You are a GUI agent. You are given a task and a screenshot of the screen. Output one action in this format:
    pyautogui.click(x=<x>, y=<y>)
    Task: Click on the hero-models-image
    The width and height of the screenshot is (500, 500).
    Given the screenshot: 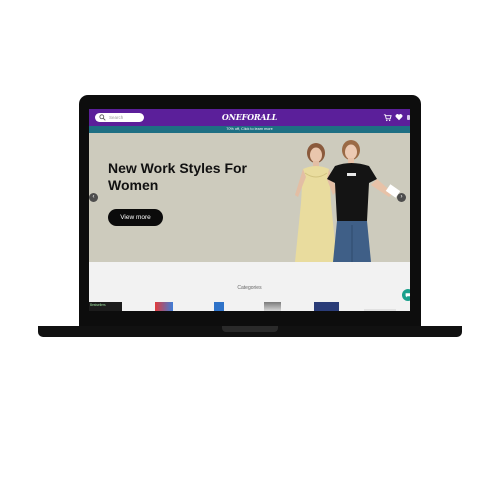 What is the action you would take?
    pyautogui.click(x=348, y=201)
    